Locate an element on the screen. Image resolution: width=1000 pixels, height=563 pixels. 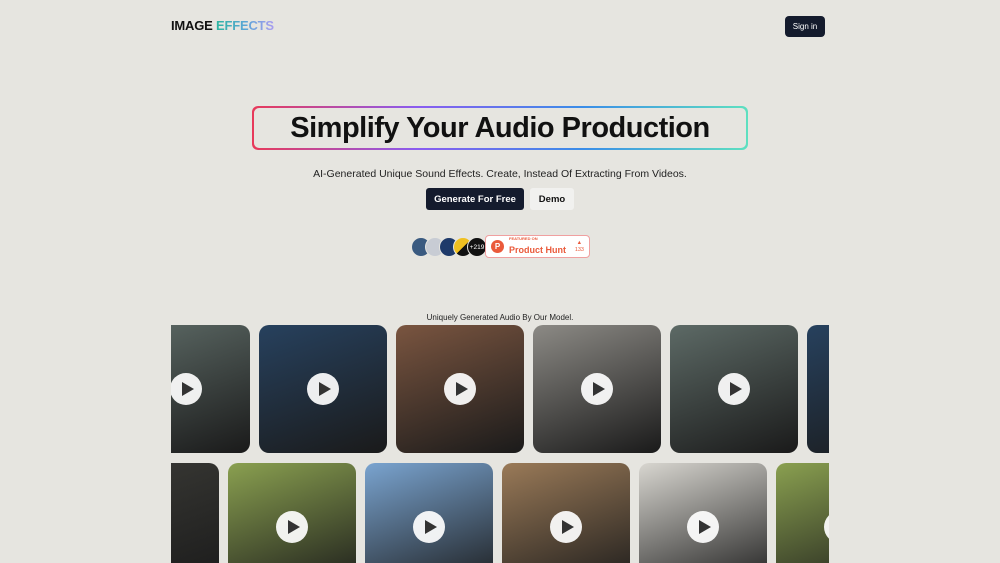
audio-card-horse-rider is located at coordinates (429, 513).